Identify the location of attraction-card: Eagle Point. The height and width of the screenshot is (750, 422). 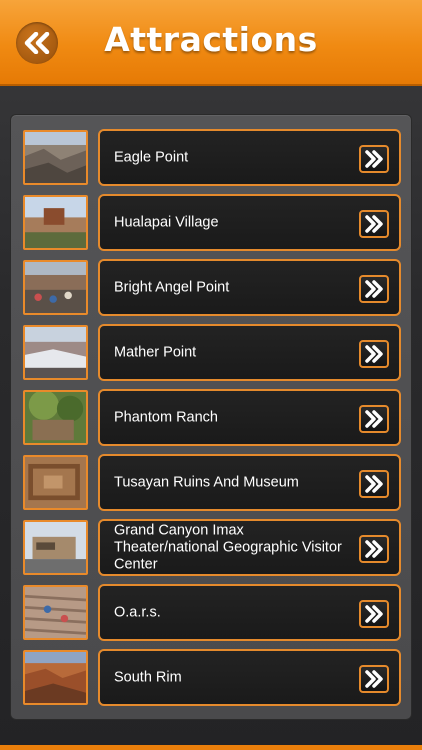
(249, 157).